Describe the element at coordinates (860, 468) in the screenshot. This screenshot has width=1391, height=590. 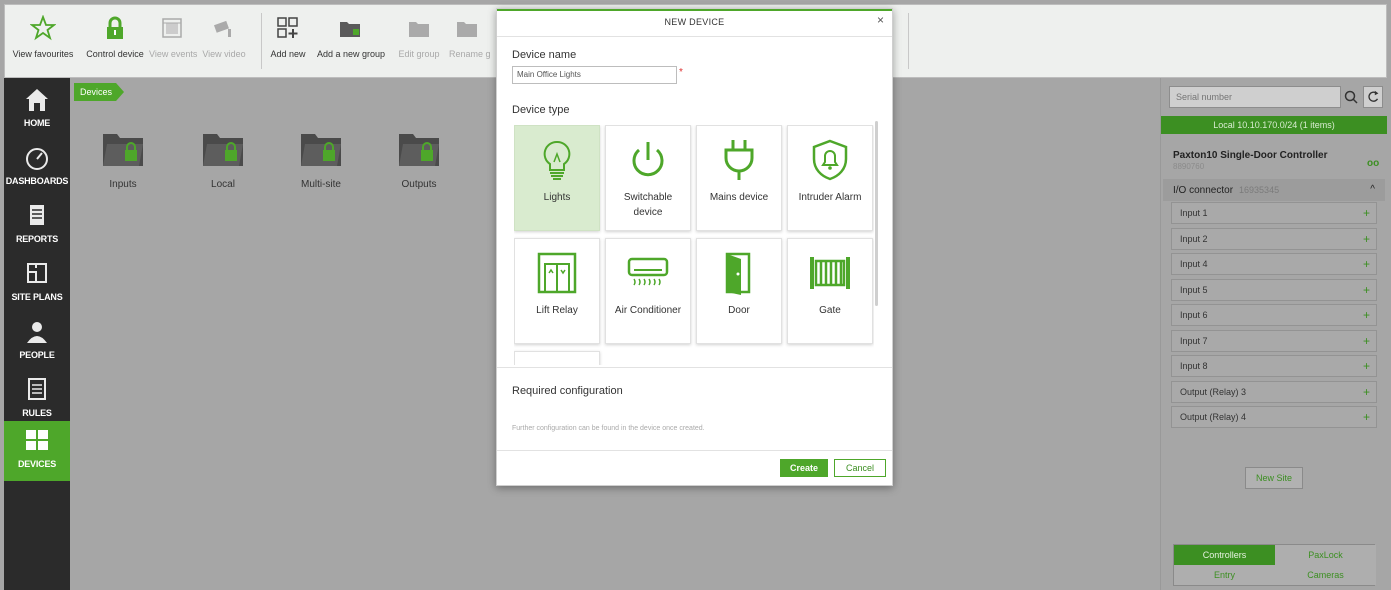
I see `cancel-button: Cancel` at that location.